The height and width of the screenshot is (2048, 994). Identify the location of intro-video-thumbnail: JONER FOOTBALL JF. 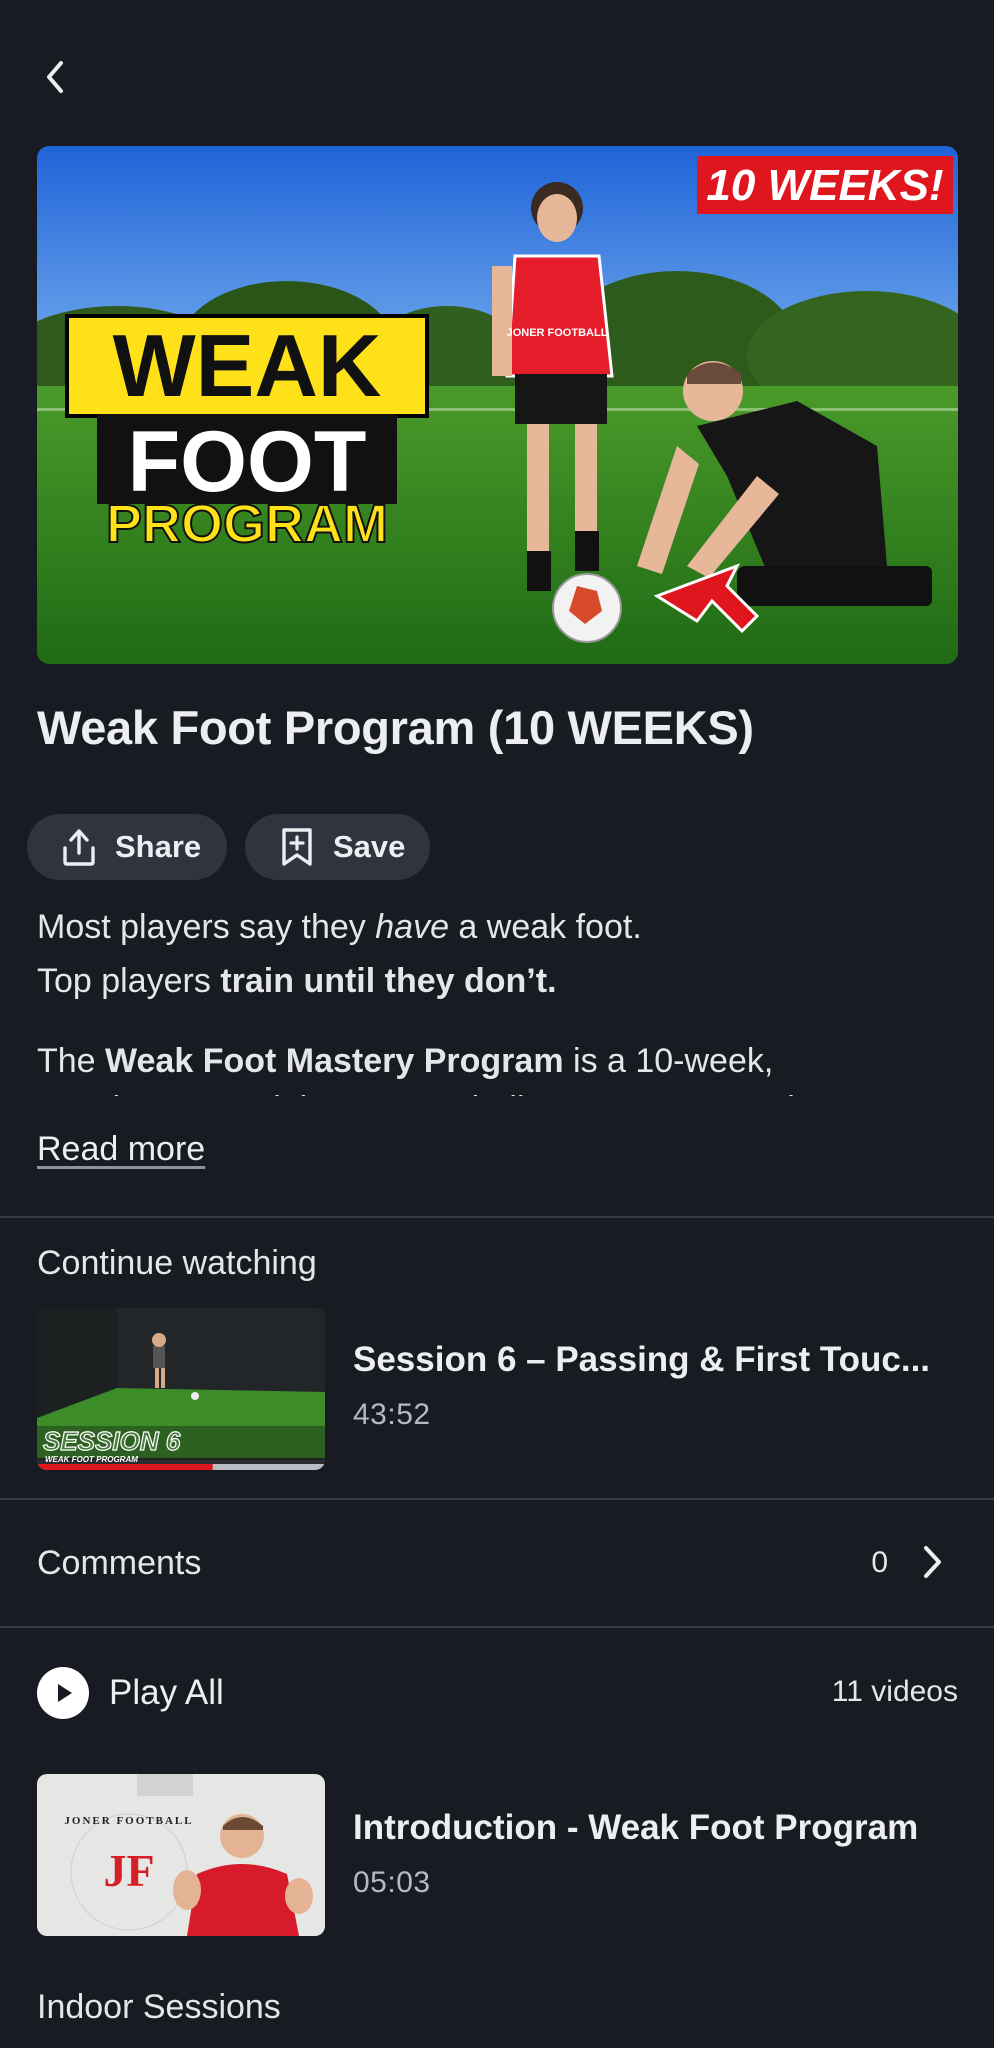
(181, 1855).